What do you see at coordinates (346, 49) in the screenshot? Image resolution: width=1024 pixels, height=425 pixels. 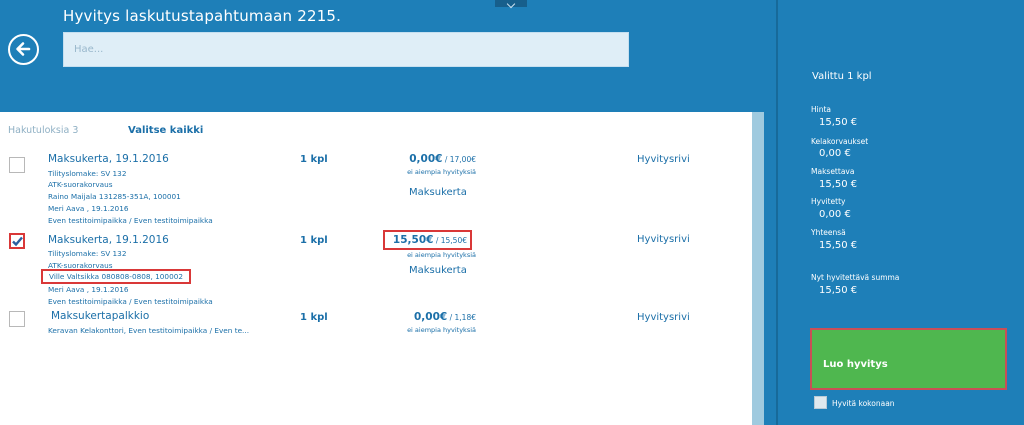 I see `search-input` at bounding box center [346, 49].